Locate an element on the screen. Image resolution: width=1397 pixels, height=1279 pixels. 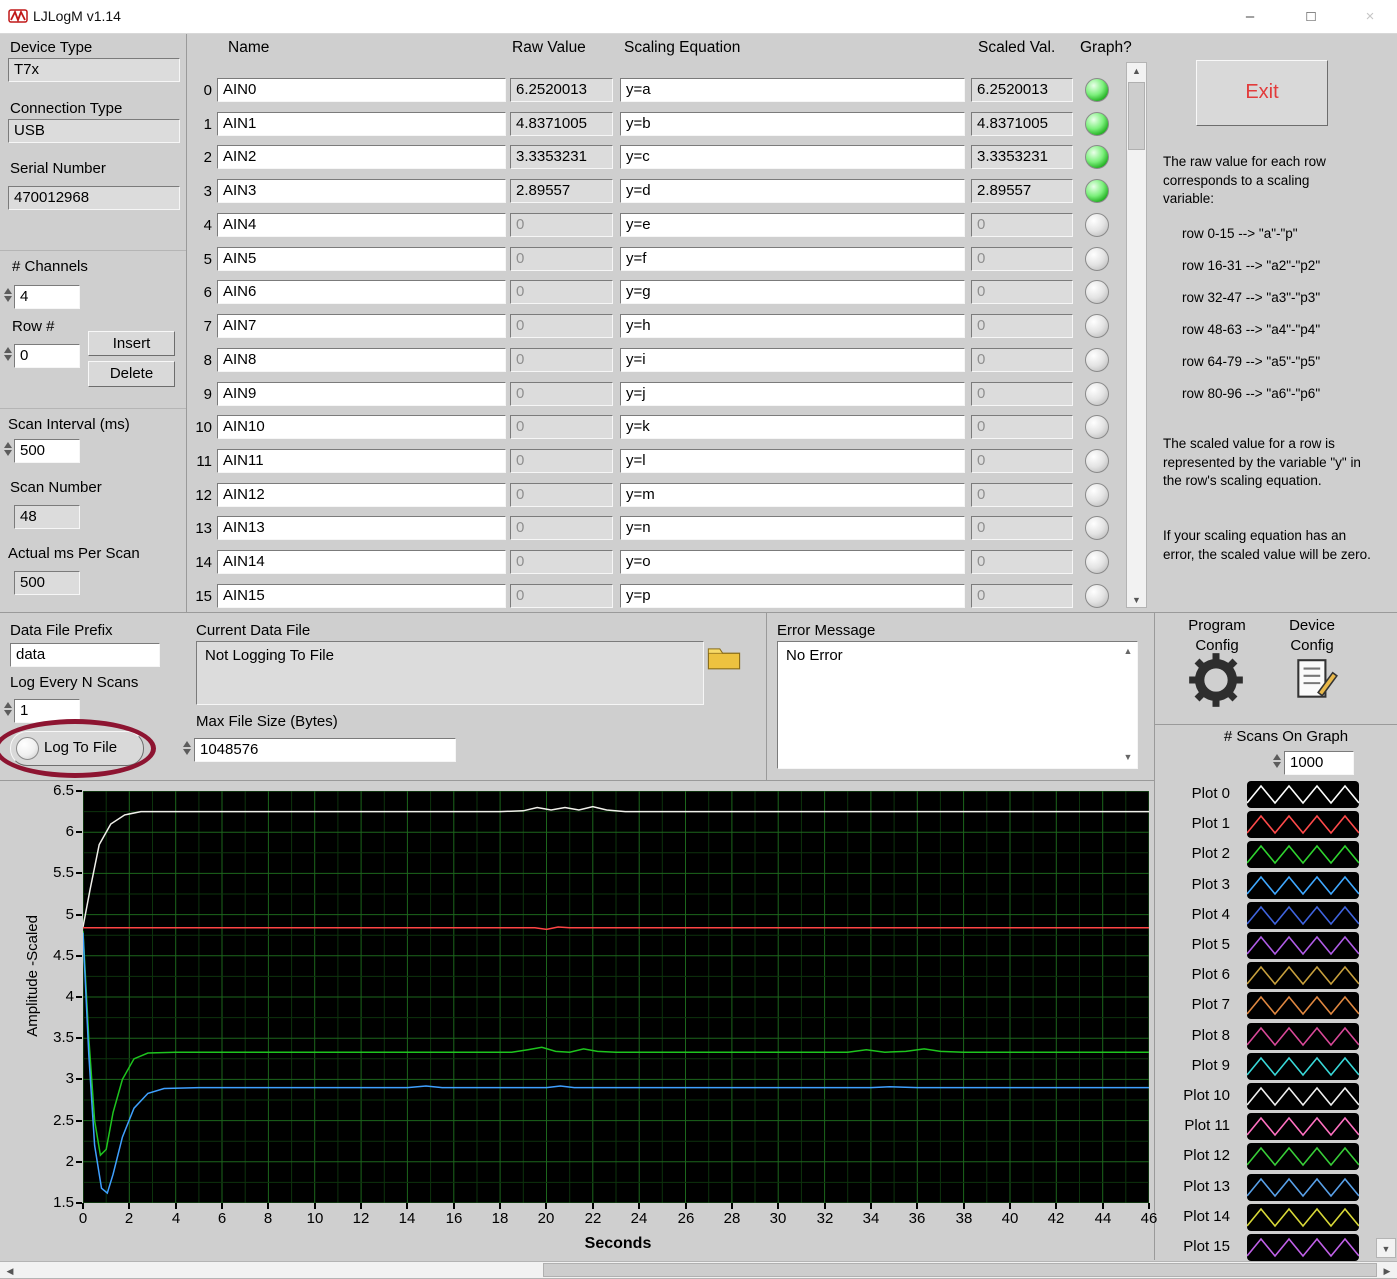
scaling-equation-input: y=h is located at coordinates (792, 326).